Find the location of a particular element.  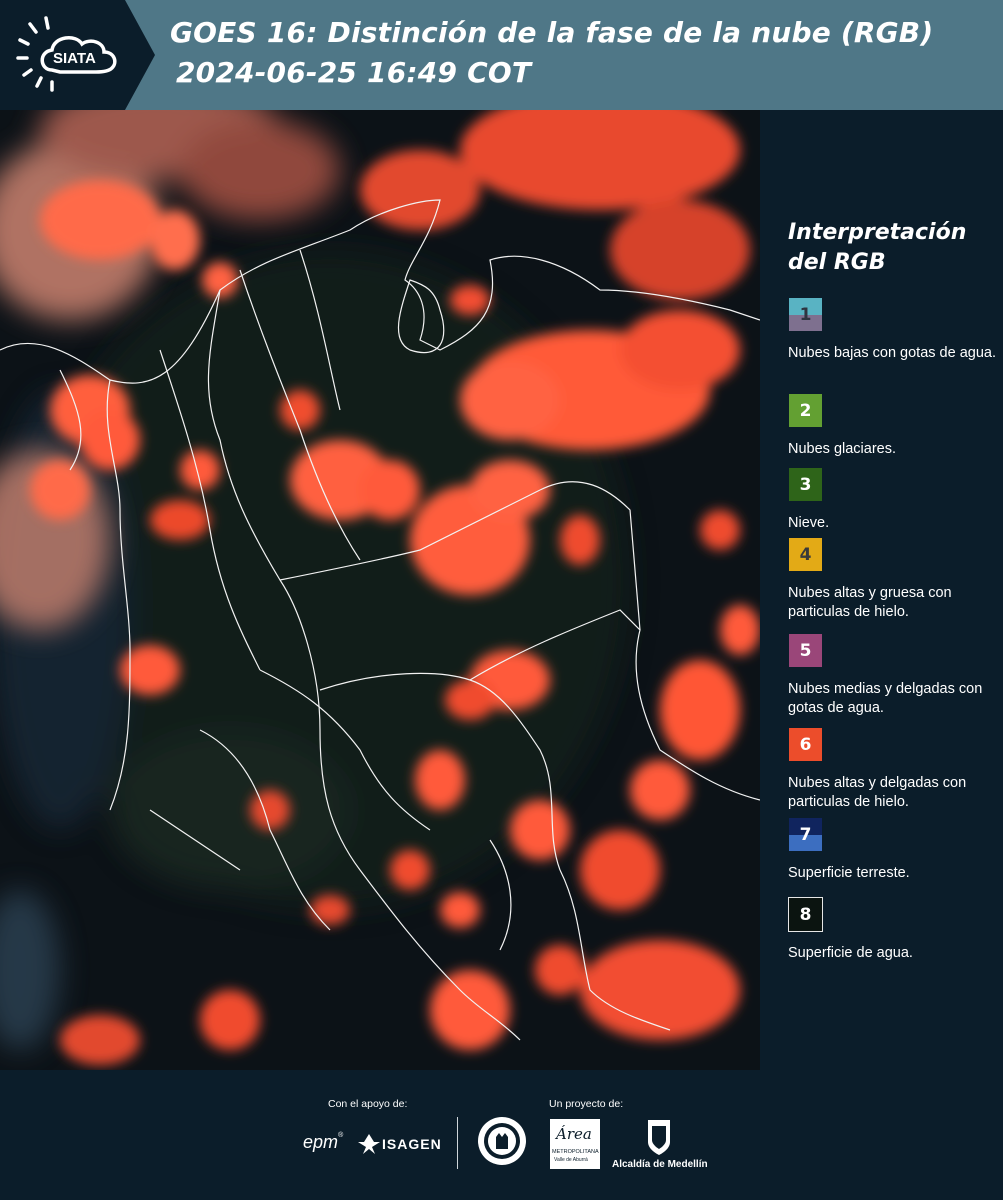

isagen-logo-text: ISAGEN is located at coordinates (412, 1144).